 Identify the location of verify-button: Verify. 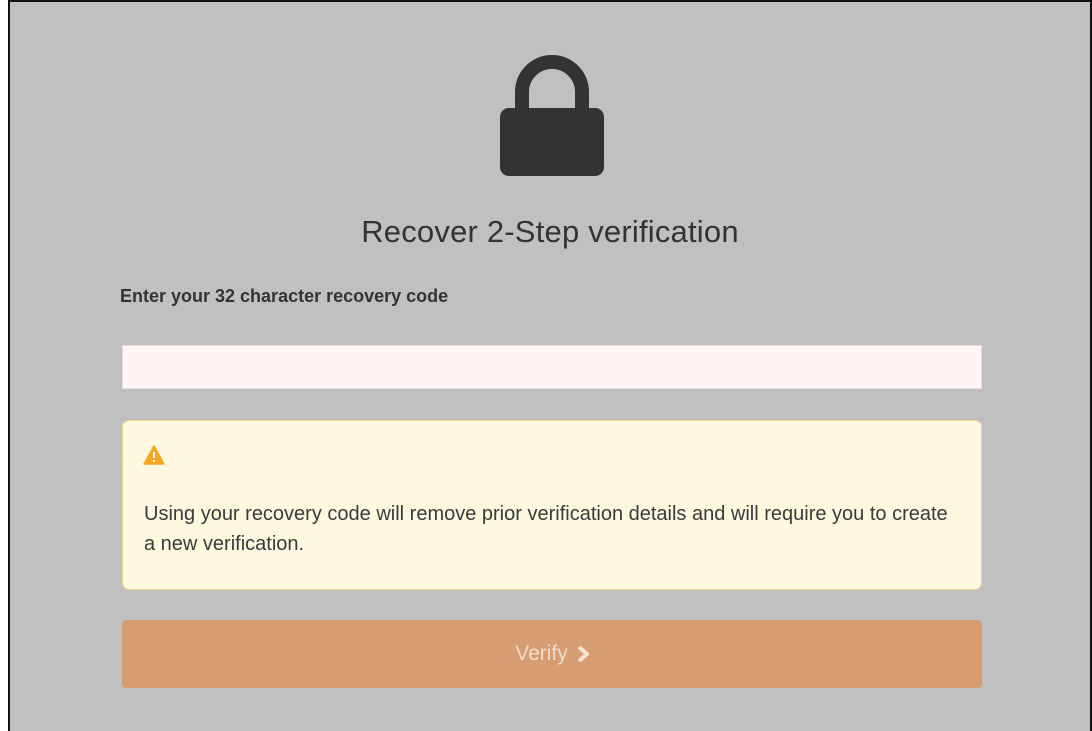
(552, 654).